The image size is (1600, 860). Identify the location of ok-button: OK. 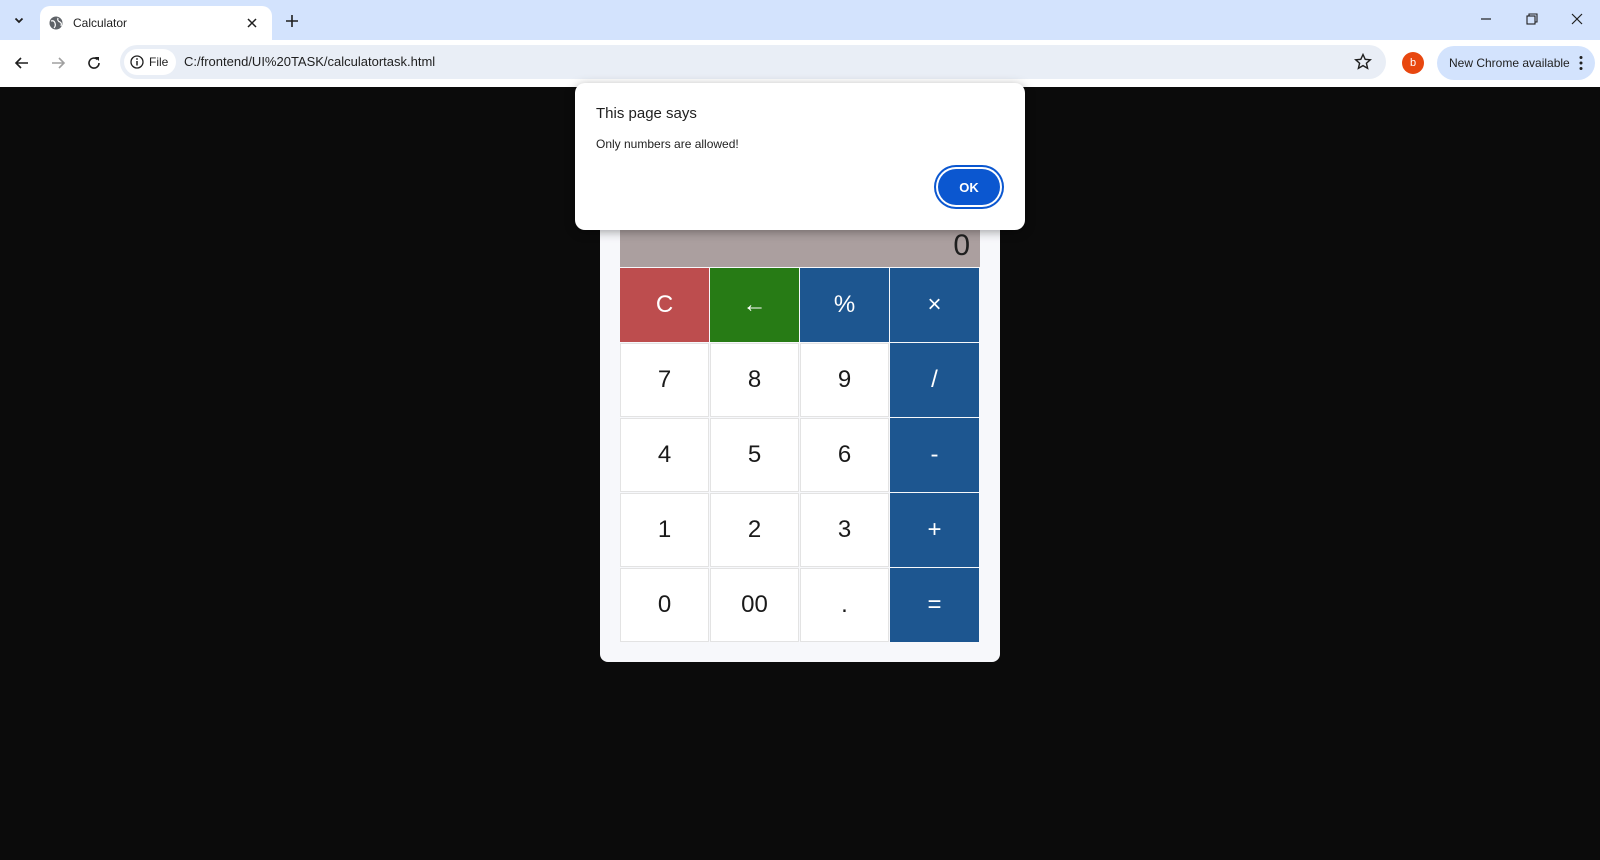
(969, 187).